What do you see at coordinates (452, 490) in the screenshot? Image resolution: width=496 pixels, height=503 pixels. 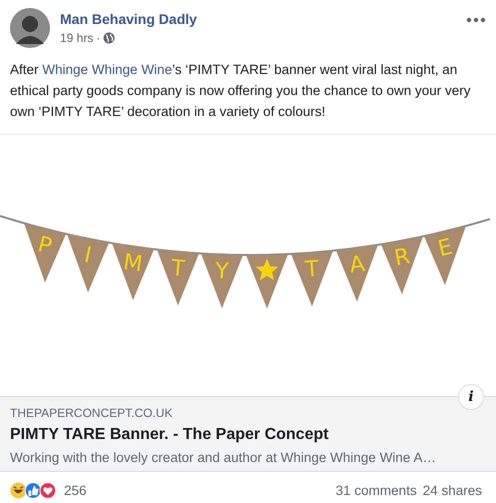 I see `shares-count: 24 shares` at bounding box center [452, 490].